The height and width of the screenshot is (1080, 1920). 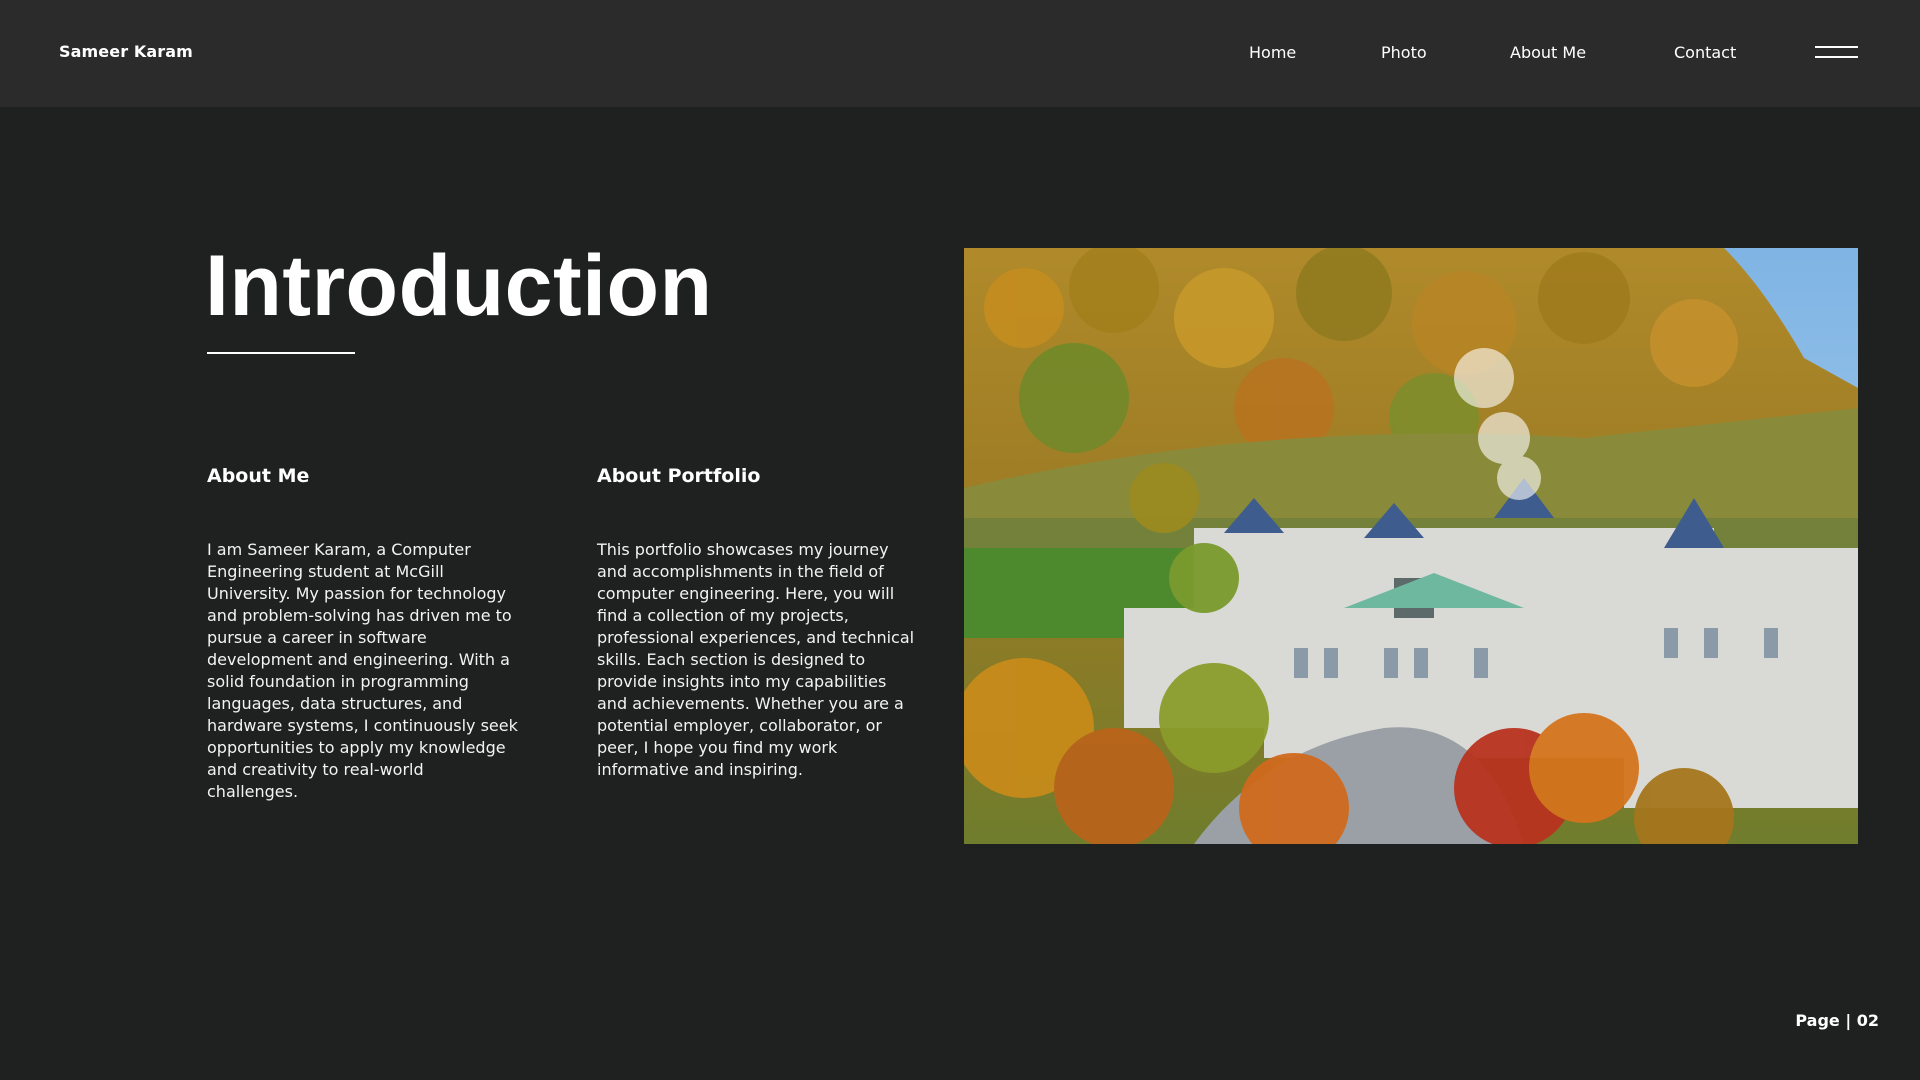 What do you see at coordinates (1836, 54) in the screenshot?
I see `hamburger-menu-icon` at bounding box center [1836, 54].